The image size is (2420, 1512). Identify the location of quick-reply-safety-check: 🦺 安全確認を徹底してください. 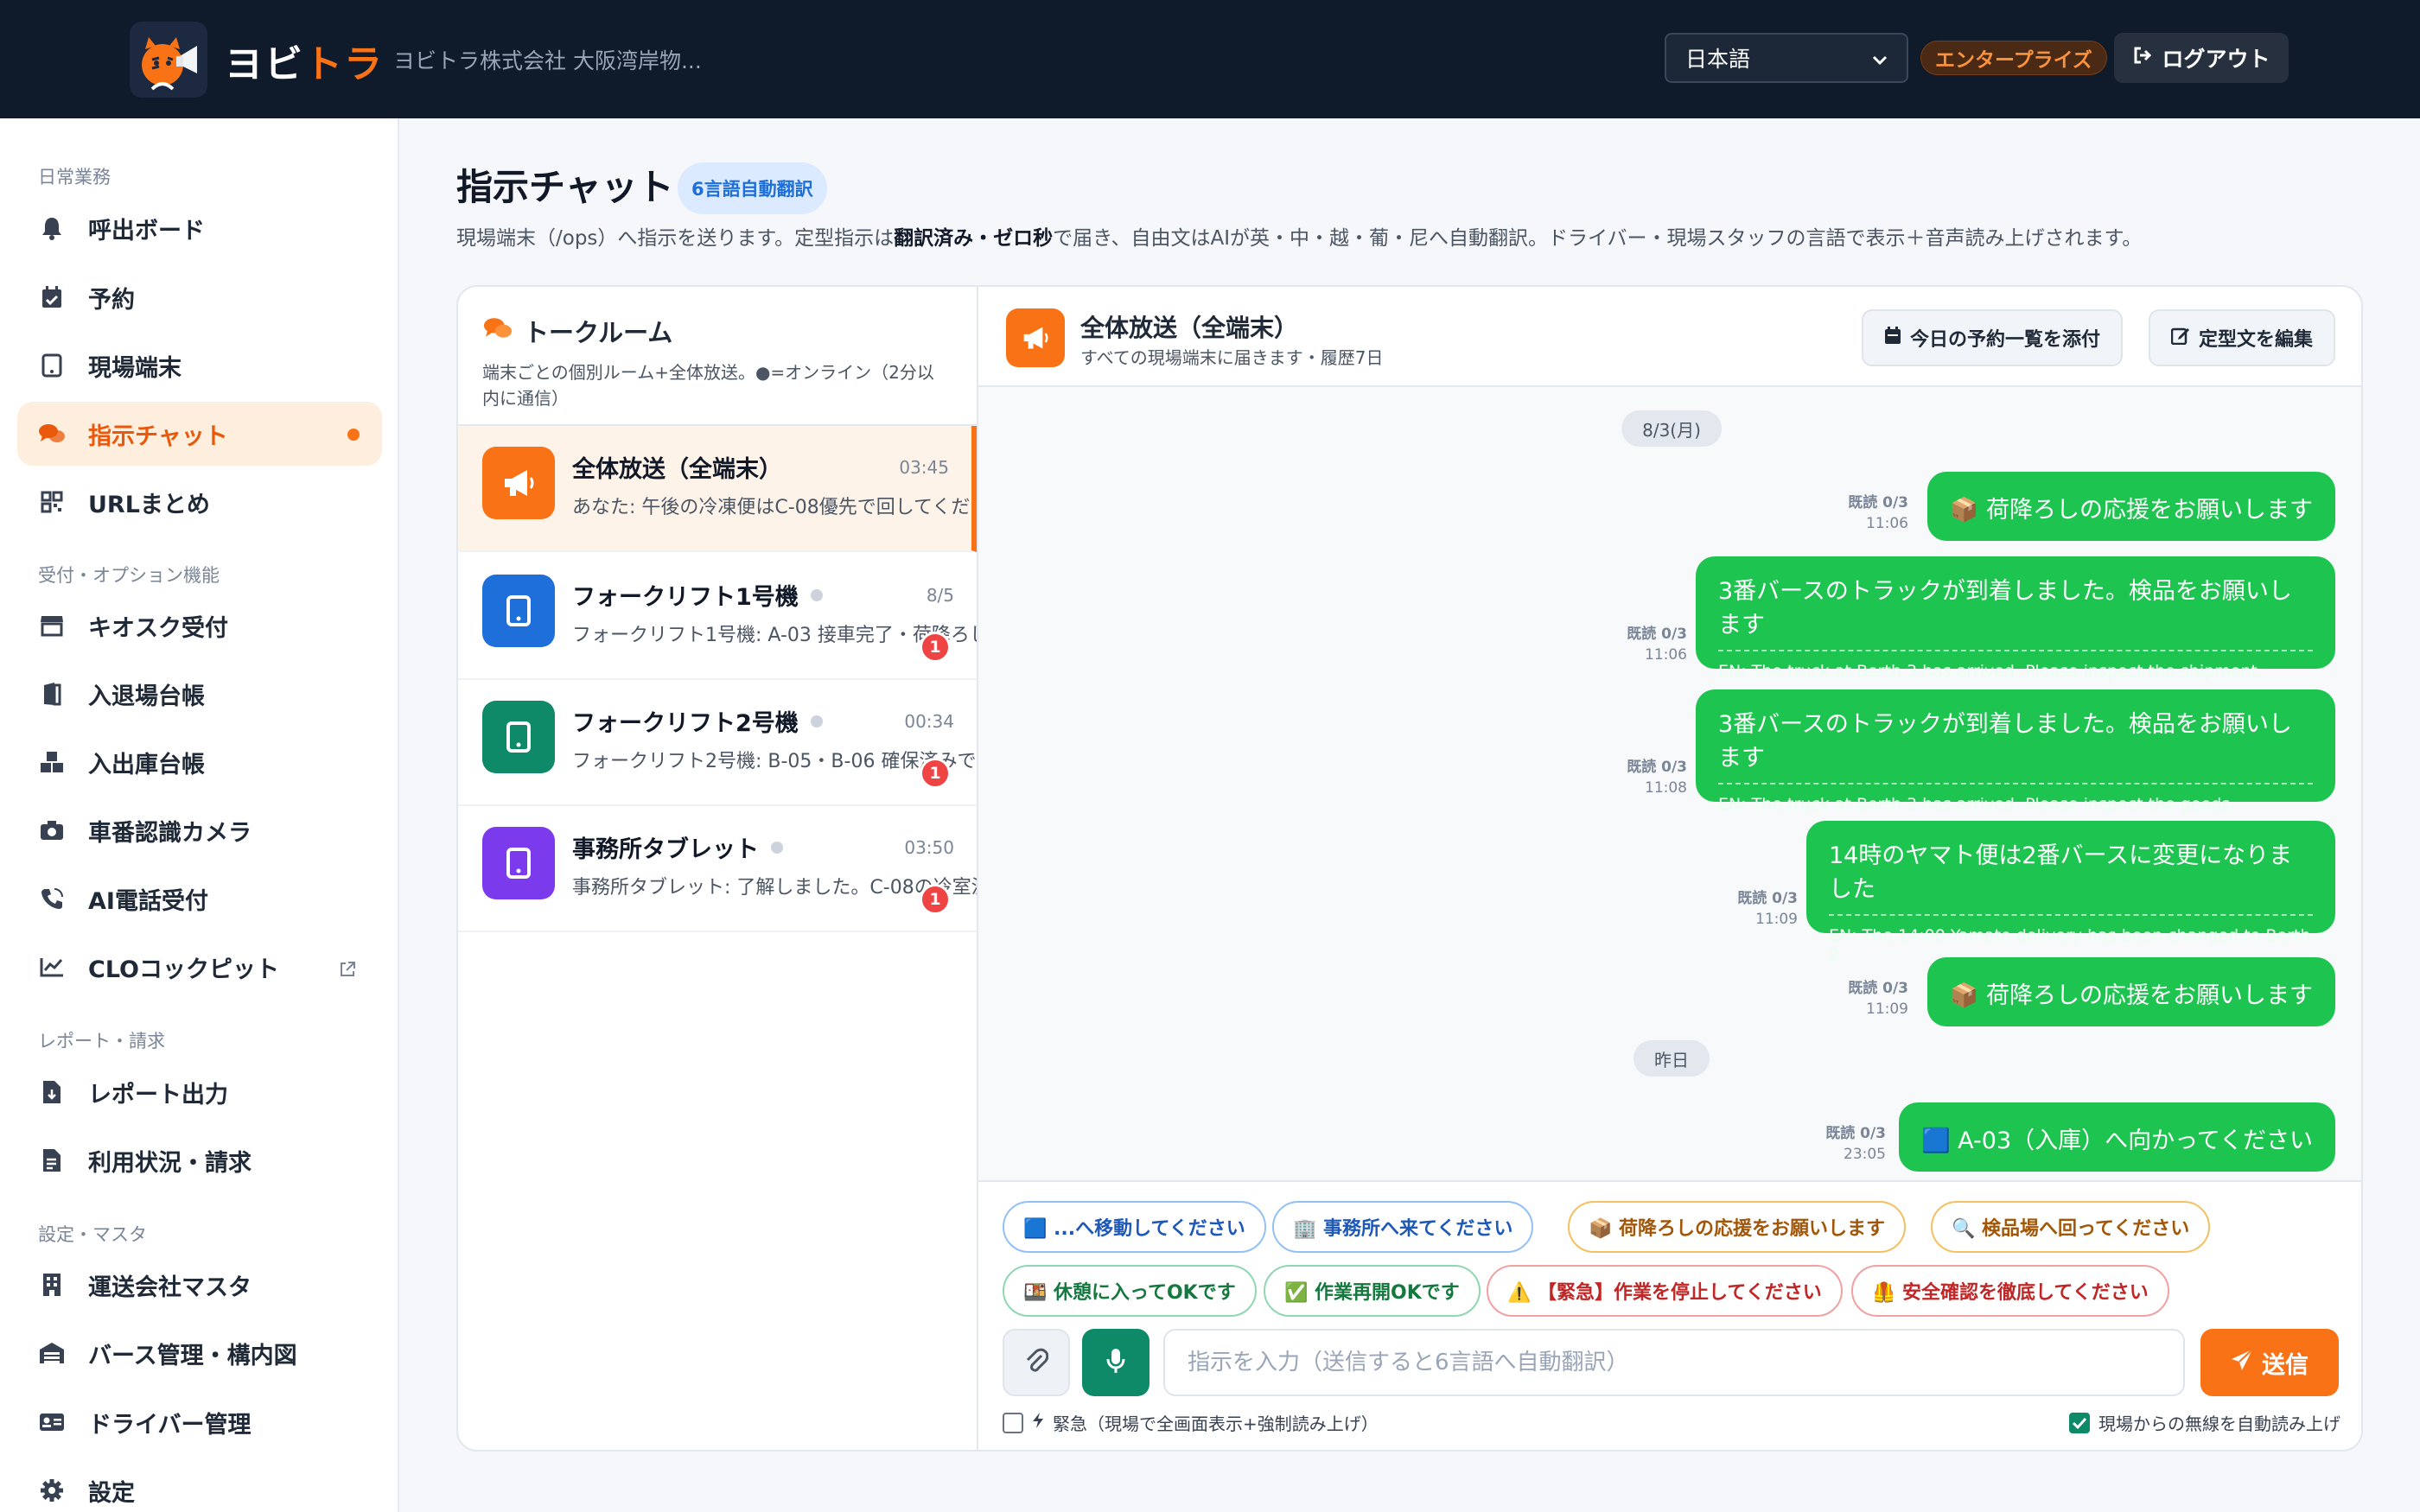
(2010, 1291).